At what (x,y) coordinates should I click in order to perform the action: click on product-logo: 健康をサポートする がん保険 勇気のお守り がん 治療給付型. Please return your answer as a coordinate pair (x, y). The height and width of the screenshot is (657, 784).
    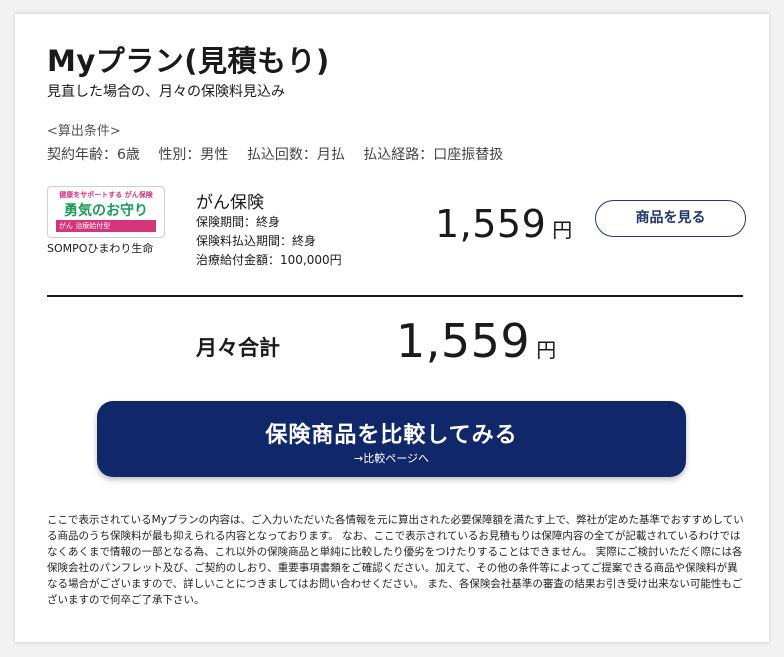
    Looking at the image, I should click on (106, 212).